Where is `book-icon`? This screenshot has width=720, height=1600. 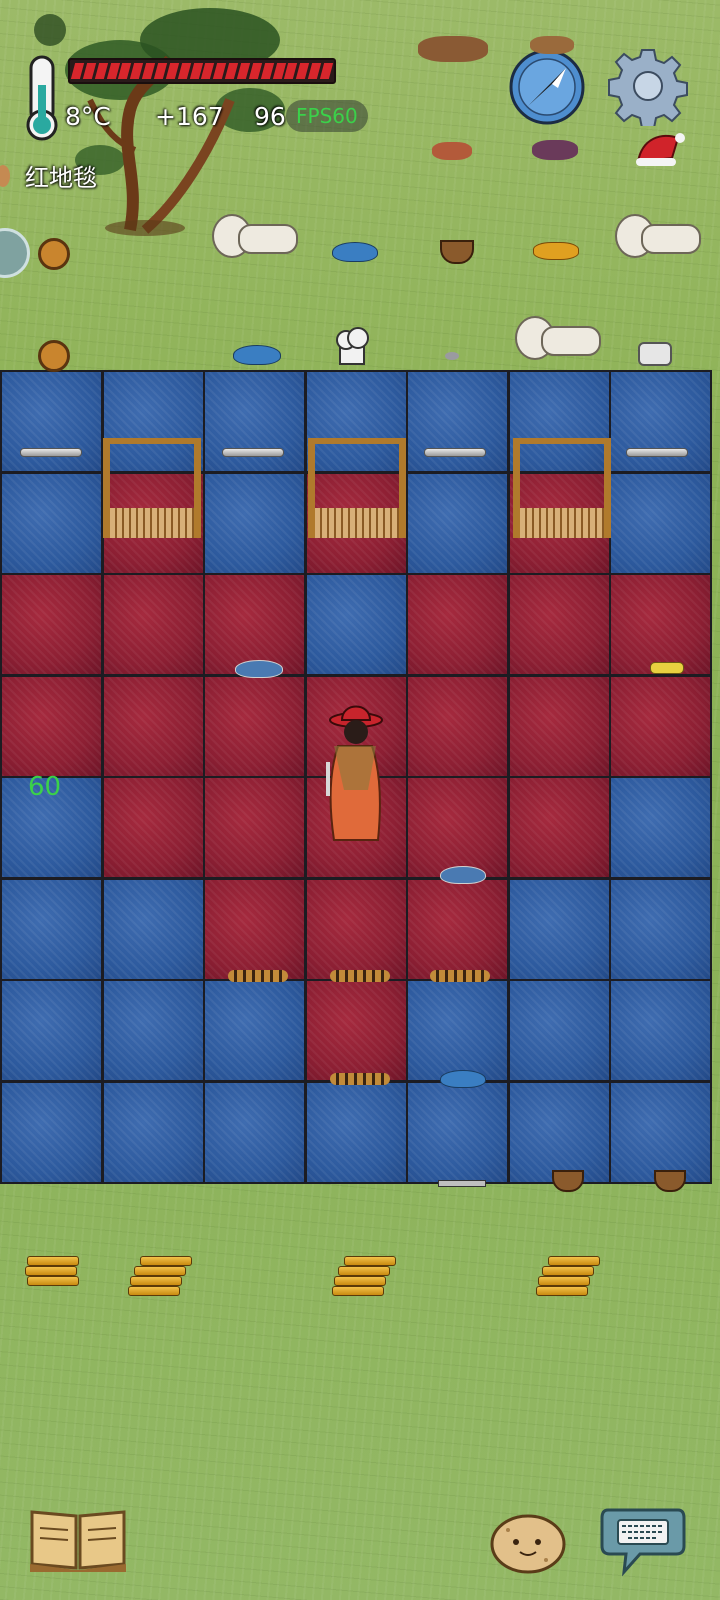
book-icon is located at coordinates (78, 1539).